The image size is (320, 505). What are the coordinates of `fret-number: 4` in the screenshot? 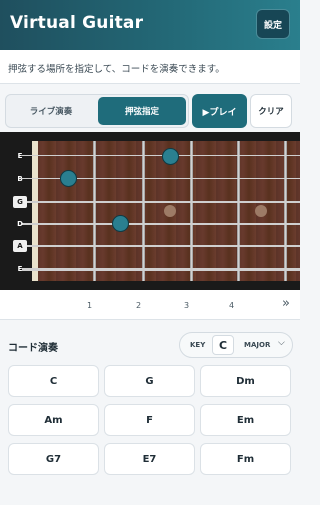 It's located at (232, 305).